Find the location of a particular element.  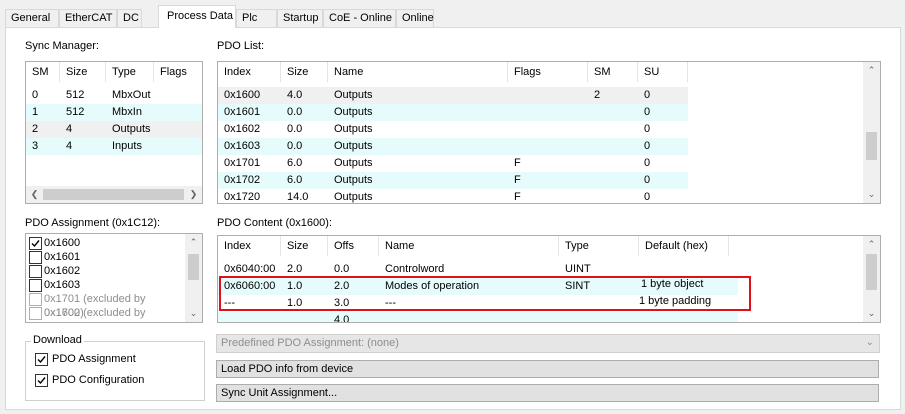

load-pdo-info-button: Load PDO info from device is located at coordinates (547, 369).